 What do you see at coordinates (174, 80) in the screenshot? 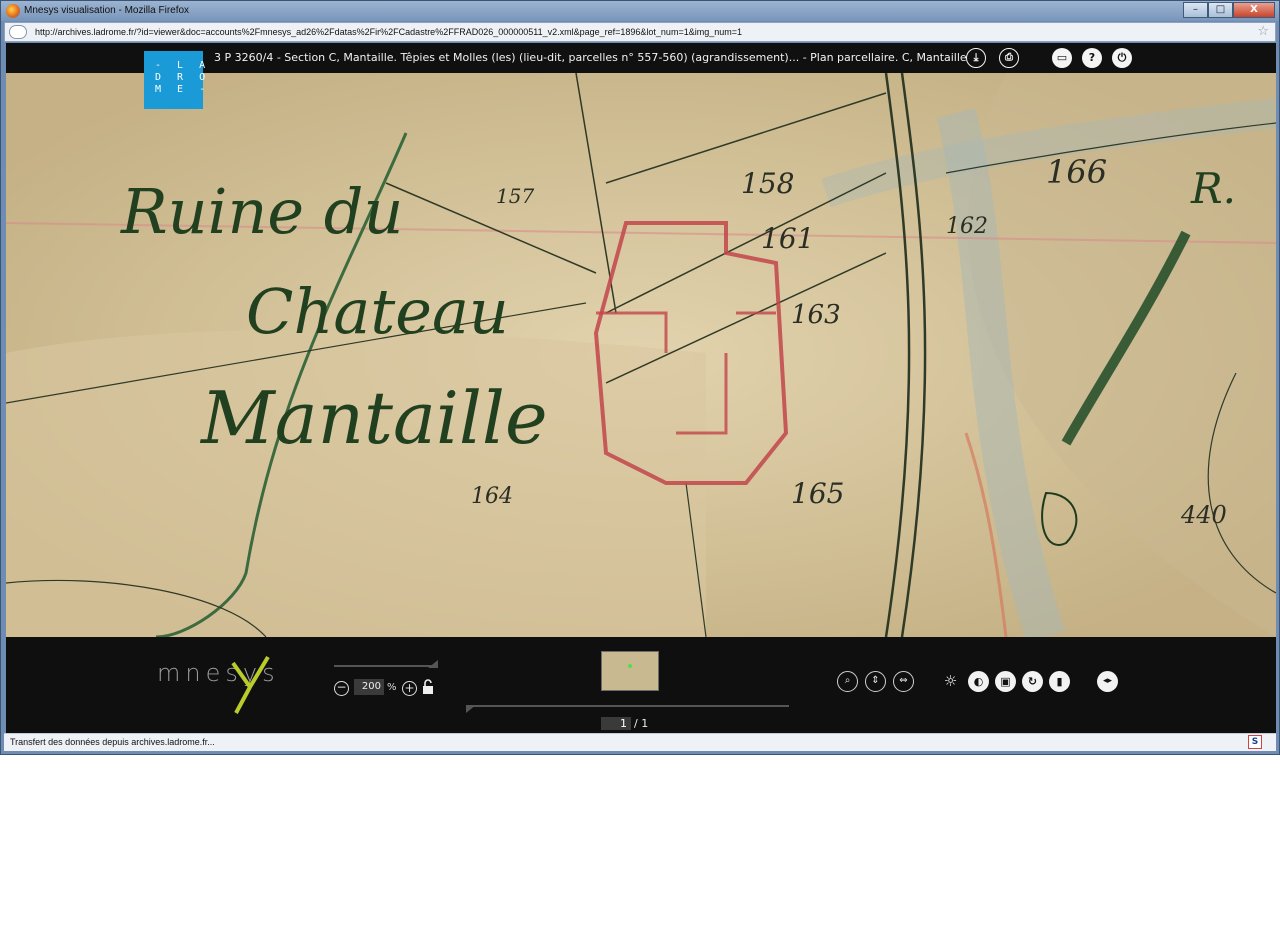
I see `la-drome-logo: - L A D R O M E -` at bounding box center [174, 80].